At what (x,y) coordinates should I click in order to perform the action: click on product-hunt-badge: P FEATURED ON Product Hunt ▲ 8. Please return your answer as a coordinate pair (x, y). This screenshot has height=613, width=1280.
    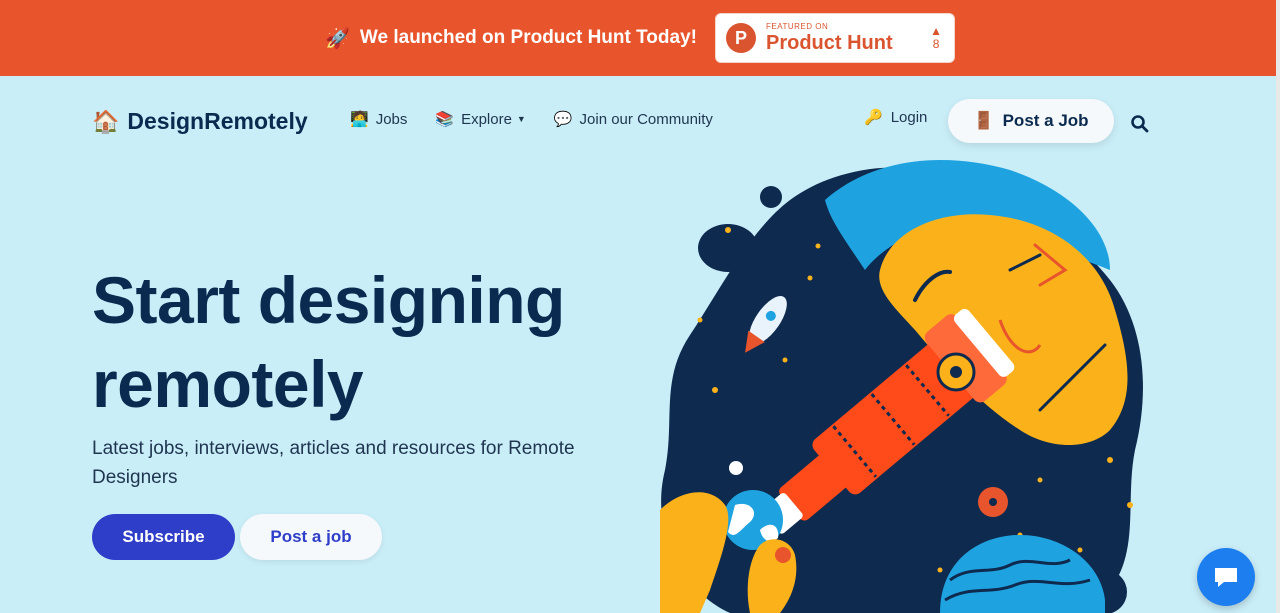
    Looking at the image, I should click on (834, 38).